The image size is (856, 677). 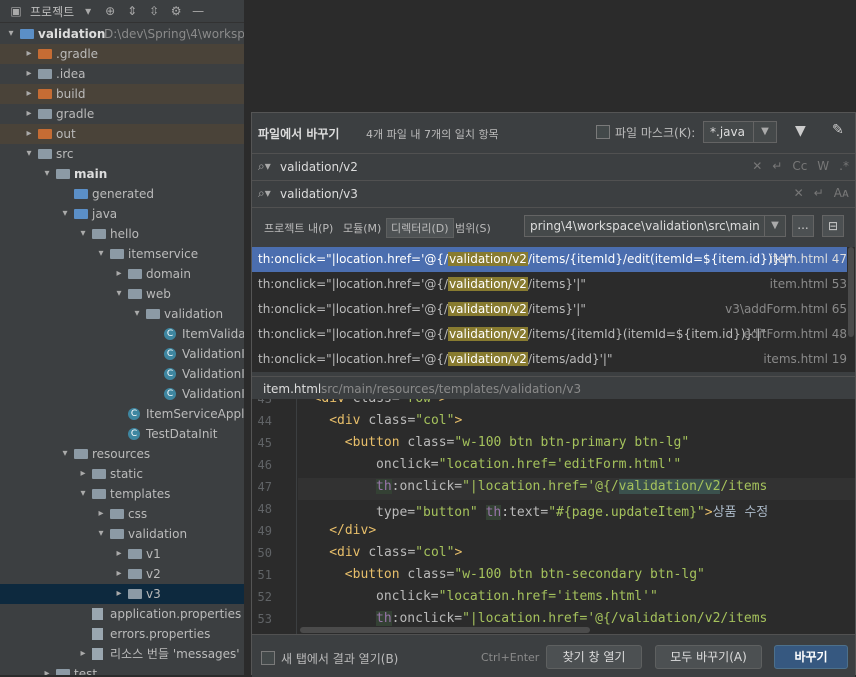 I want to click on tree-item: ▾ resources, so click(x=122, y=454).